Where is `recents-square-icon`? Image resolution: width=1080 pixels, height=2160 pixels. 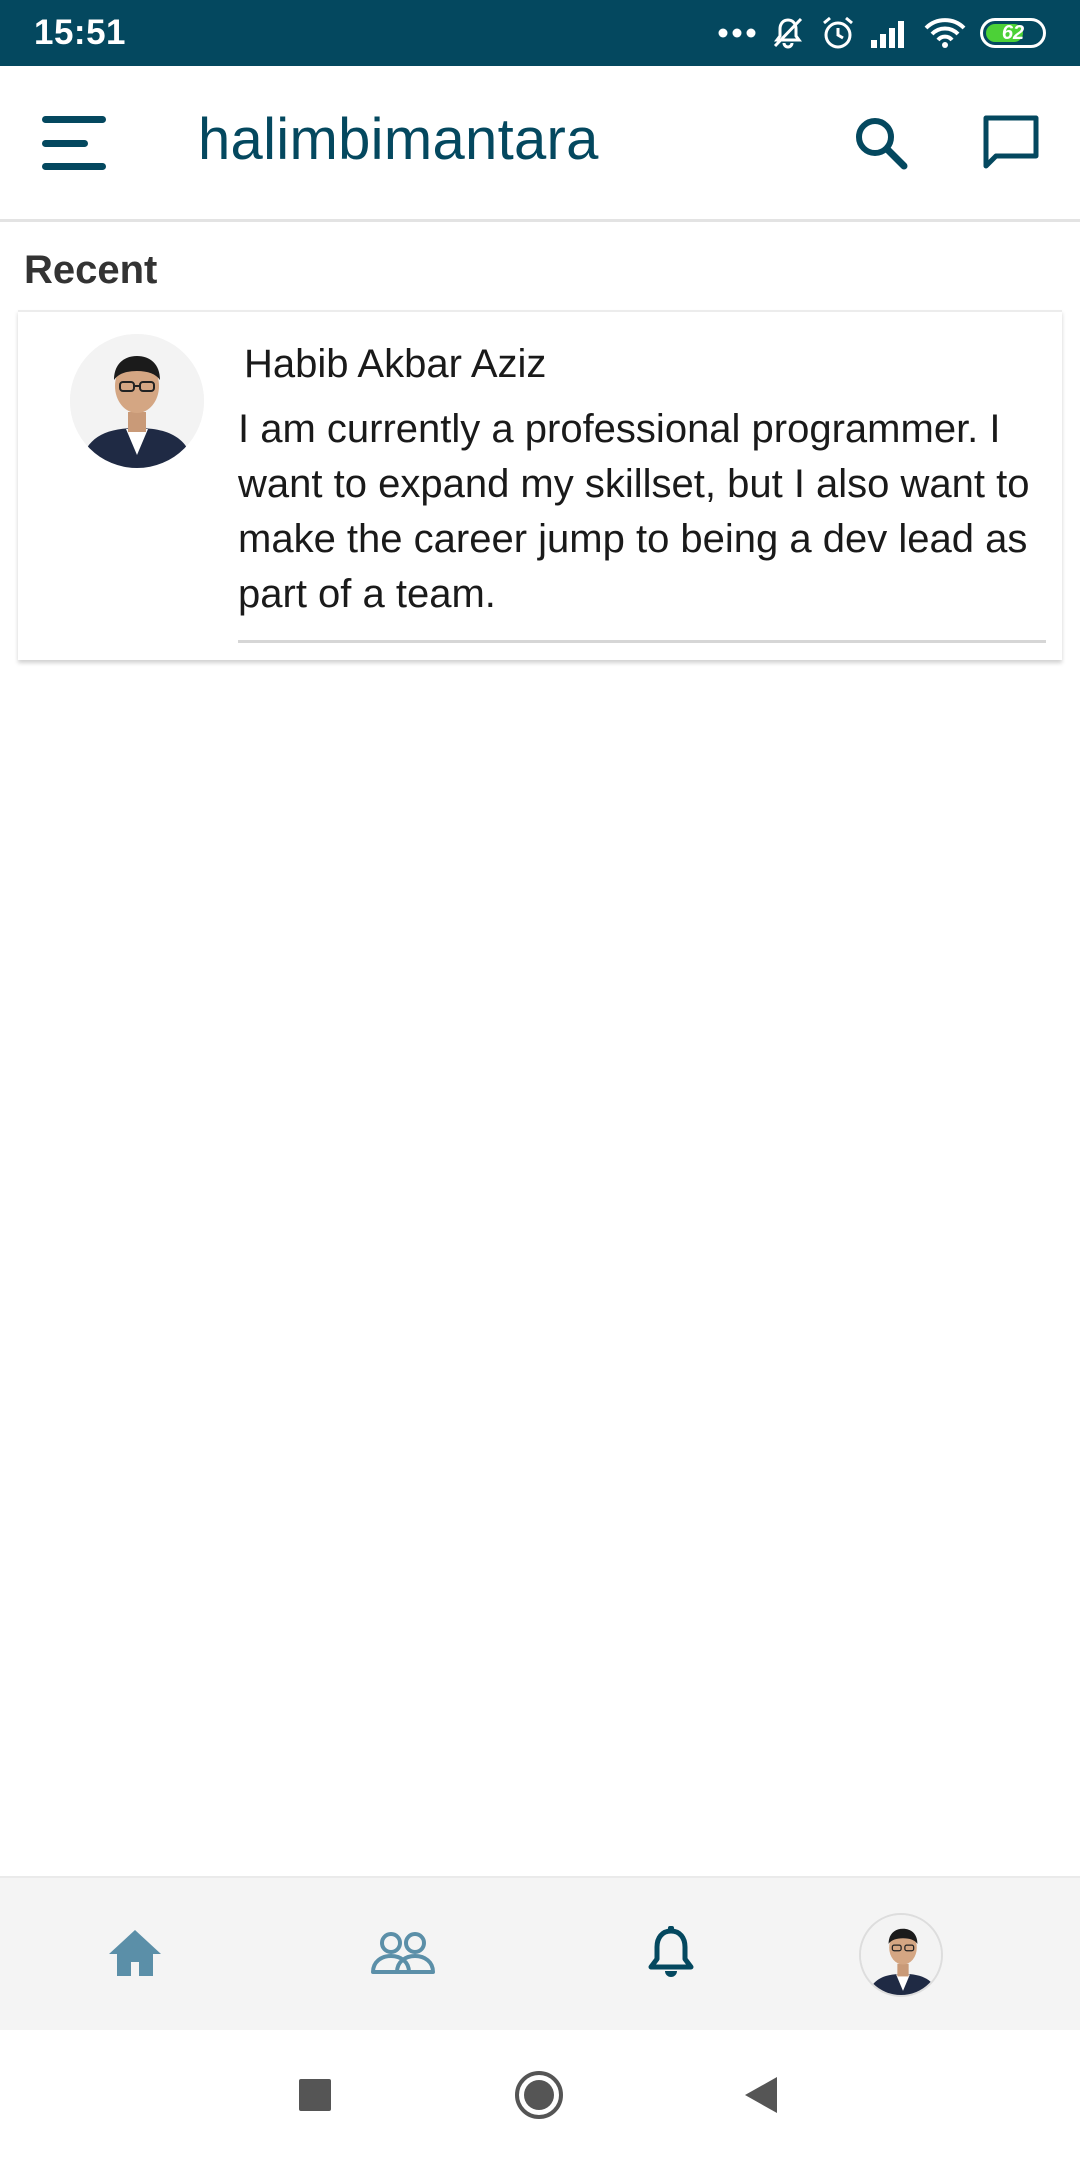 recents-square-icon is located at coordinates (315, 2095).